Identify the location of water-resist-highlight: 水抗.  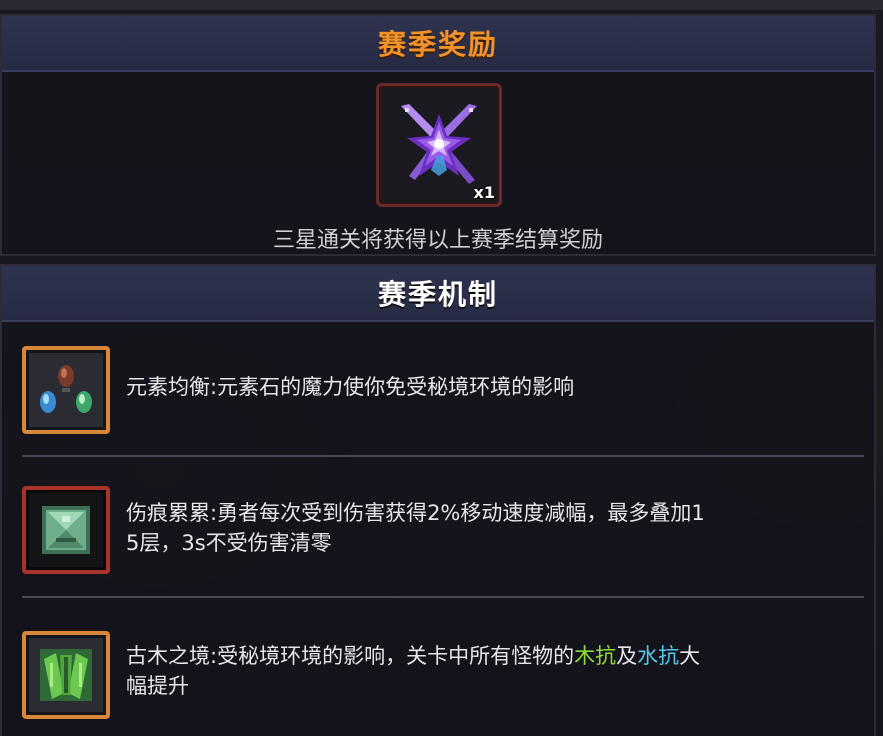
(658, 656).